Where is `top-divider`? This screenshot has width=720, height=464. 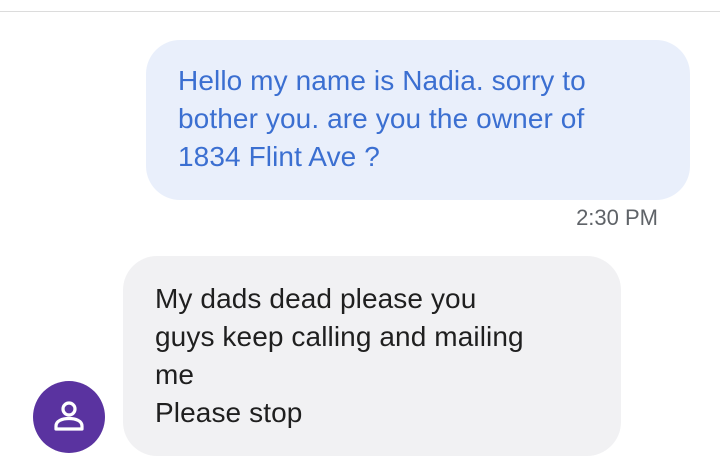
top-divider is located at coordinates (360, 11).